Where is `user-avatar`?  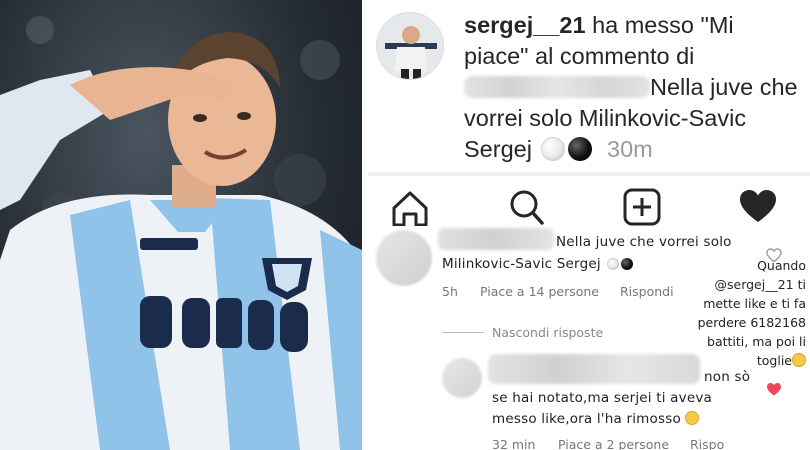
user-avatar is located at coordinates (410, 46).